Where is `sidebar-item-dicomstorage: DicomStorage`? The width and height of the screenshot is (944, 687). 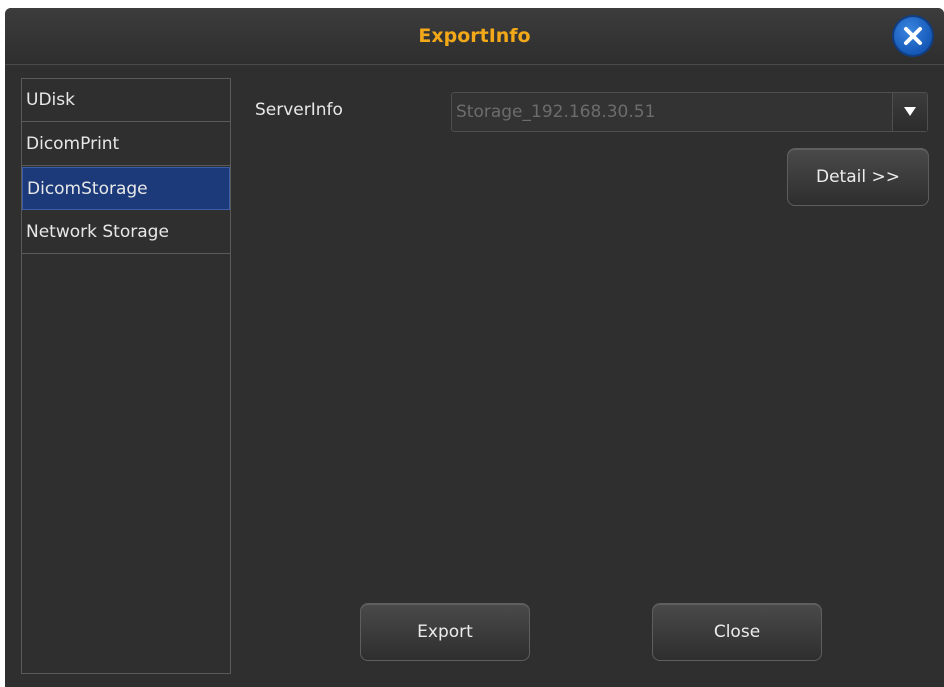 sidebar-item-dicomstorage: DicomStorage is located at coordinates (126, 188).